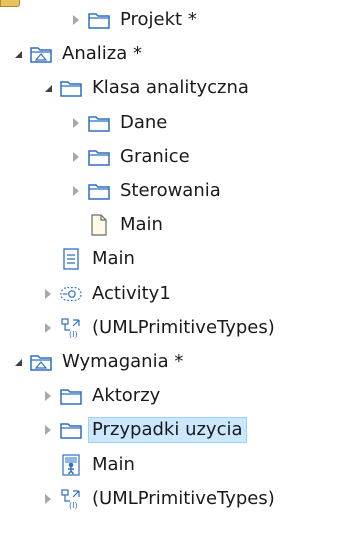 The width and height of the screenshot is (341, 544). What do you see at coordinates (123, 361) in the screenshot?
I see `tree-item-label: Wymagania *` at bounding box center [123, 361].